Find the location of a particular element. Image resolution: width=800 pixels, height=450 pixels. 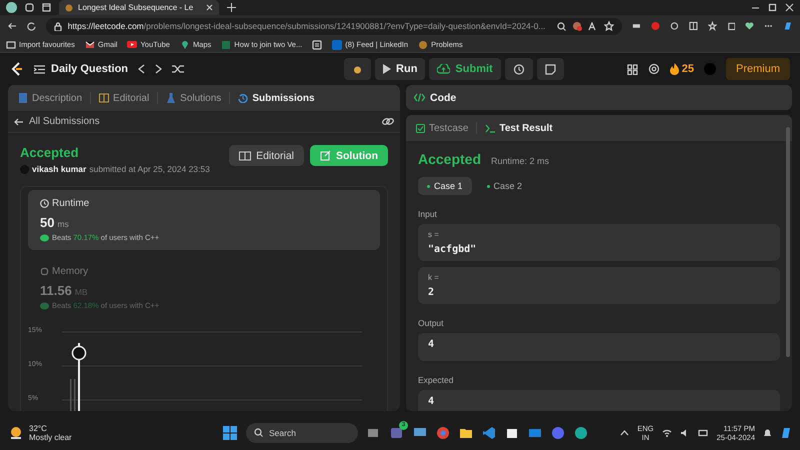

favourites-icon is located at coordinates (712, 26).